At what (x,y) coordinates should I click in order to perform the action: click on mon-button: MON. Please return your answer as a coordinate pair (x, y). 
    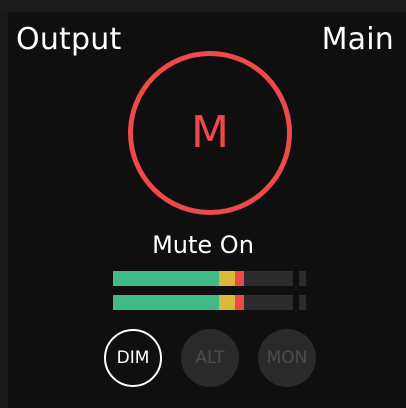
    Looking at the image, I should click on (287, 358).